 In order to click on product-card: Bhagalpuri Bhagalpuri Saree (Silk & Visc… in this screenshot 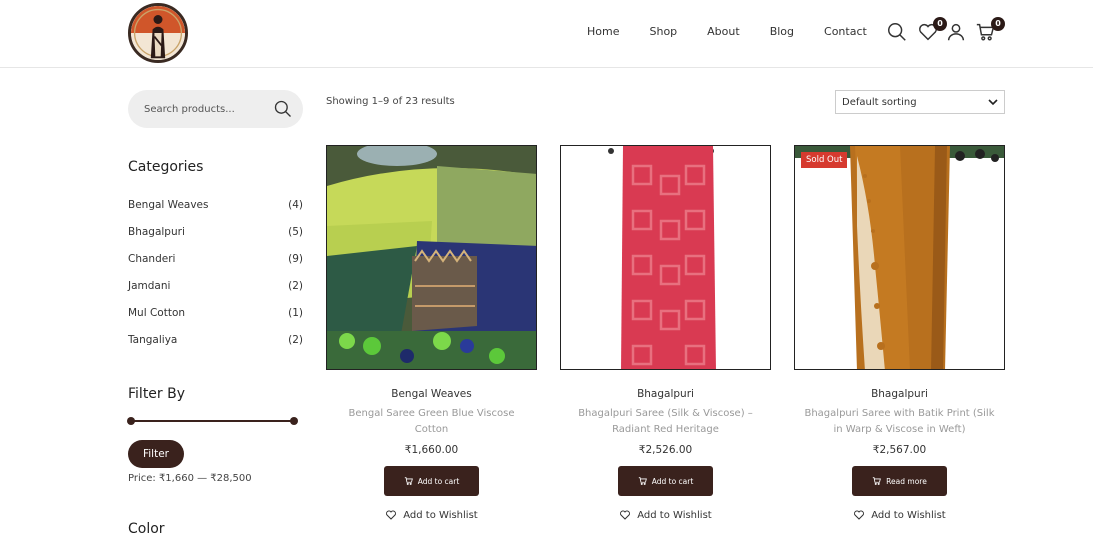, I will do `click(665, 333)`.